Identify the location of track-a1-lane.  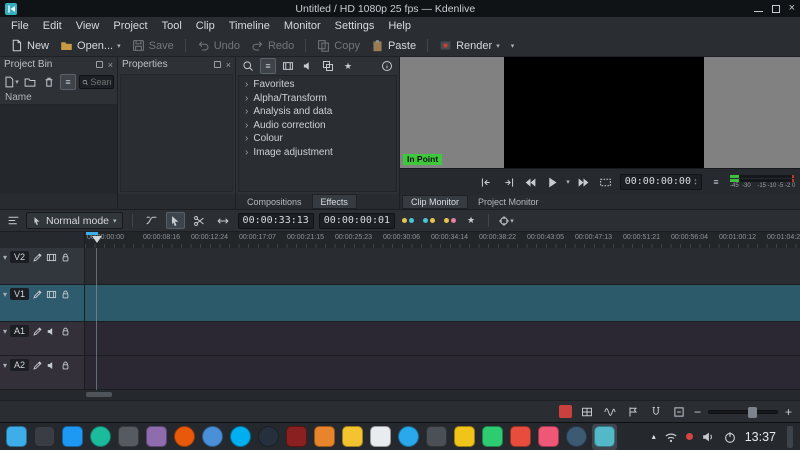
(442, 338).